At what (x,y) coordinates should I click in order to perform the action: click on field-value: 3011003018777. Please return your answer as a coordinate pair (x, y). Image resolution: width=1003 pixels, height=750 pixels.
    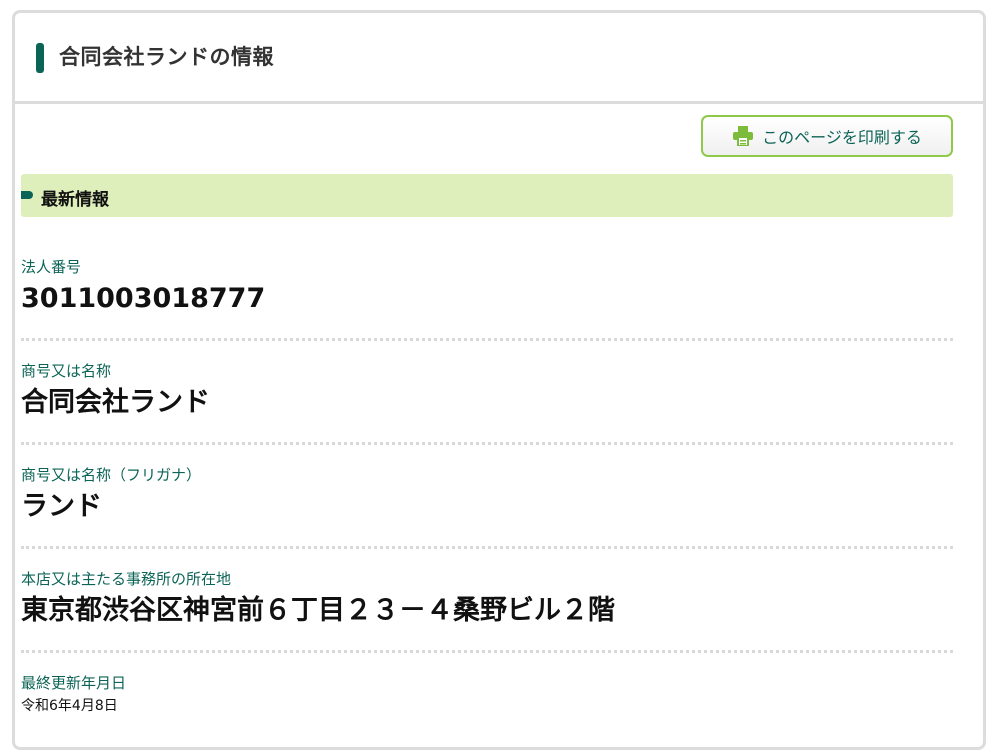
    Looking at the image, I should click on (143, 298).